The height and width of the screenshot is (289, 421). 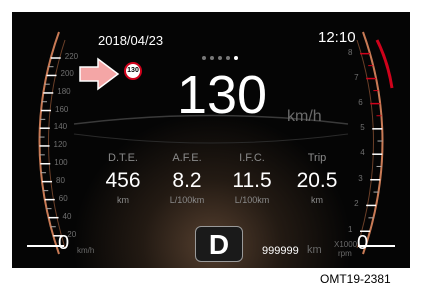 What do you see at coordinates (363, 243) in the screenshot?
I see `tachometer-zero: 0` at bounding box center [363, 243].